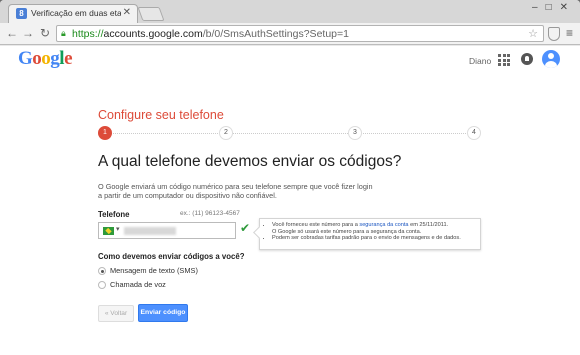 Image resolution: width=580 pixels, height=355 pixels. I want to click on step-1: 1, so click(105, 133).